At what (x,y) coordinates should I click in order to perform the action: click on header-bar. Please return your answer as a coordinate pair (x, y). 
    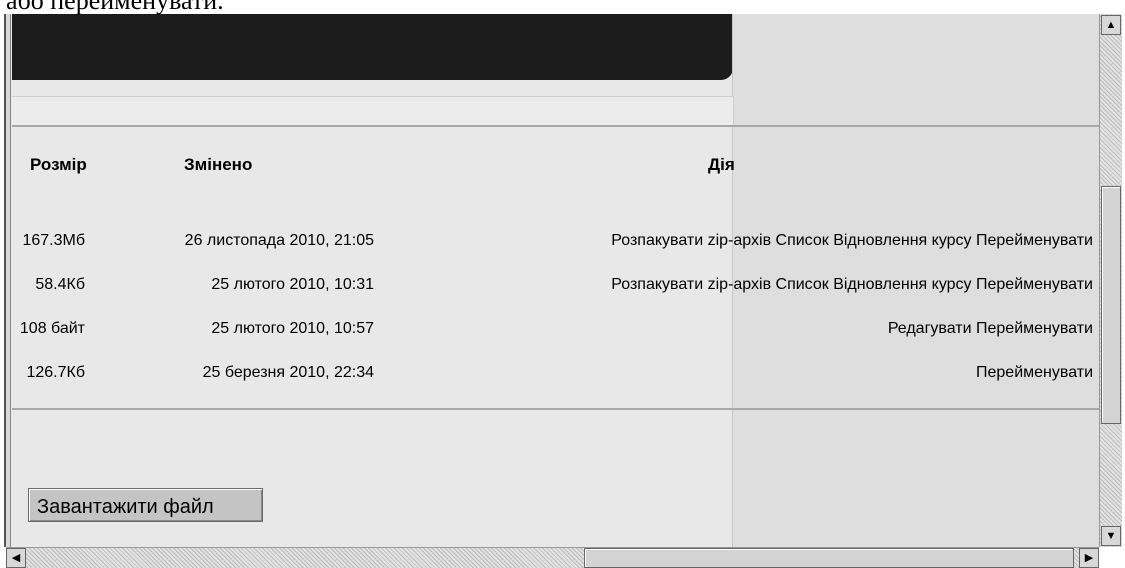
    Looking at the image, I should click on (372, 47).